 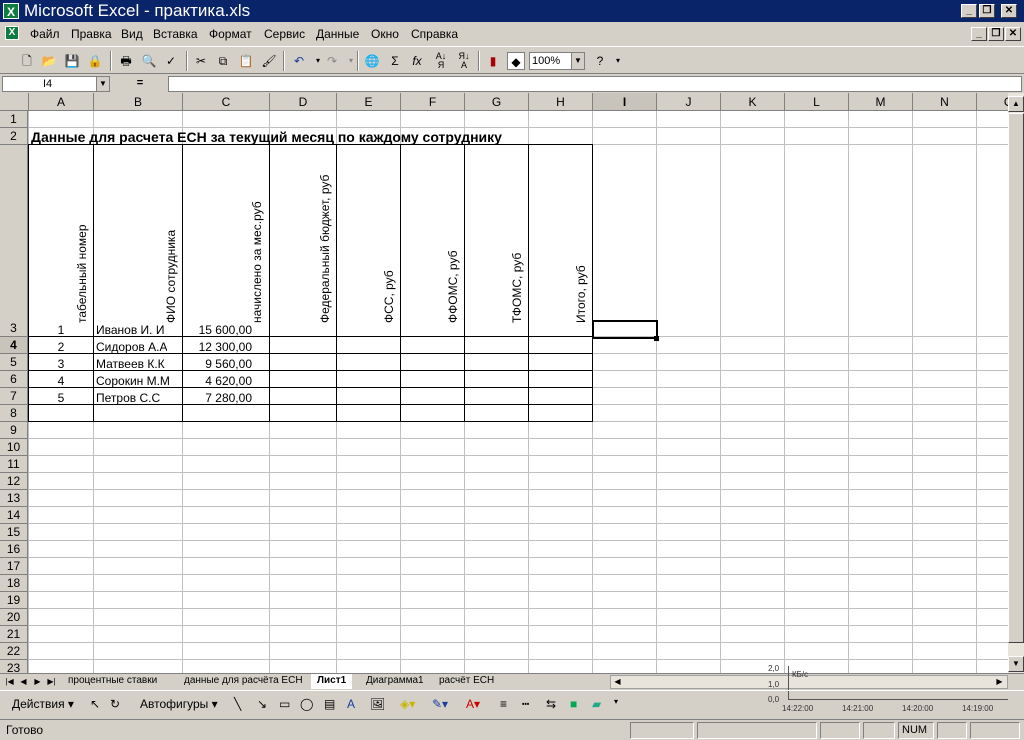 I want to click on name-box: I4 ▼, so click(x=56, y=84).